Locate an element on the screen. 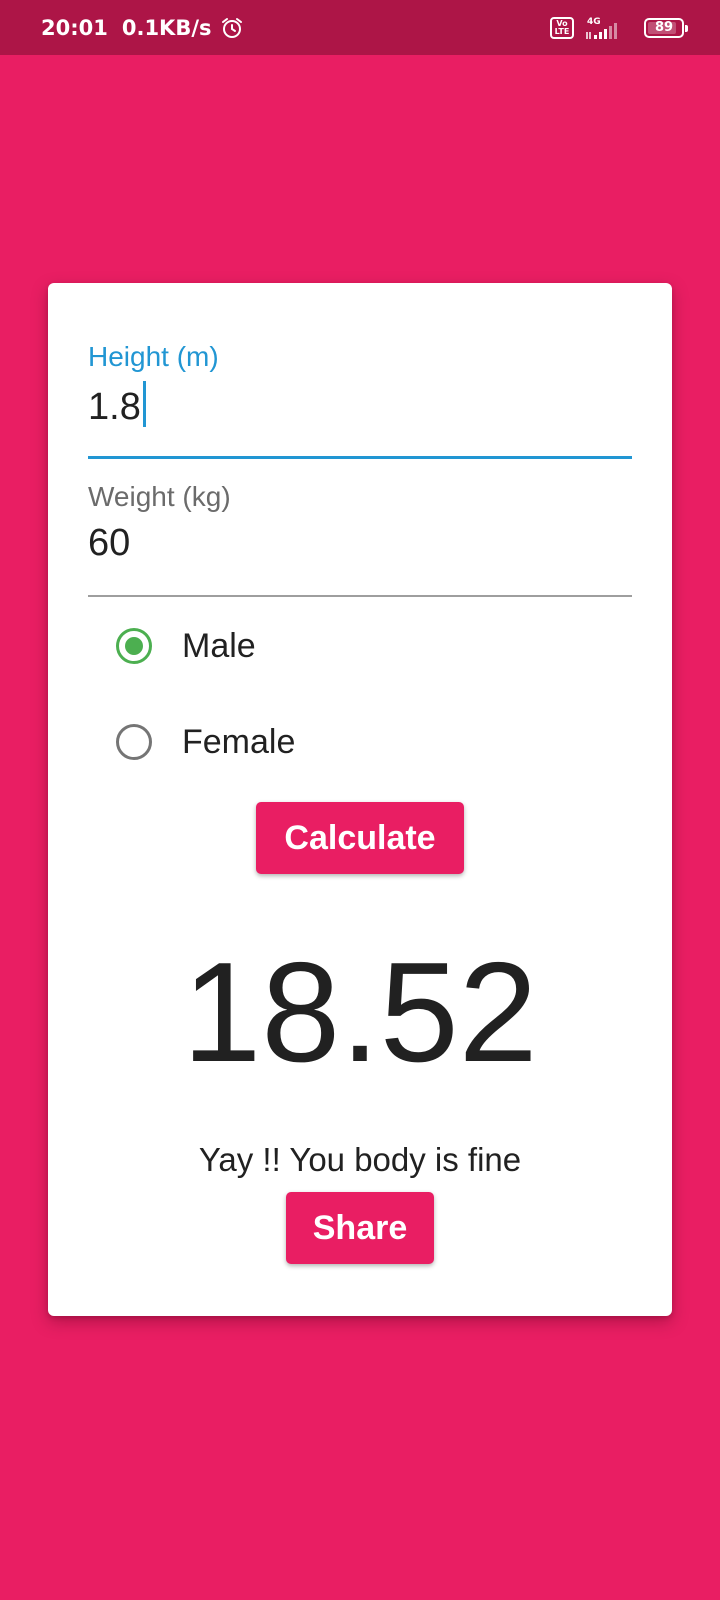  battery-percent: 89 is located at coordinates (664, 27).